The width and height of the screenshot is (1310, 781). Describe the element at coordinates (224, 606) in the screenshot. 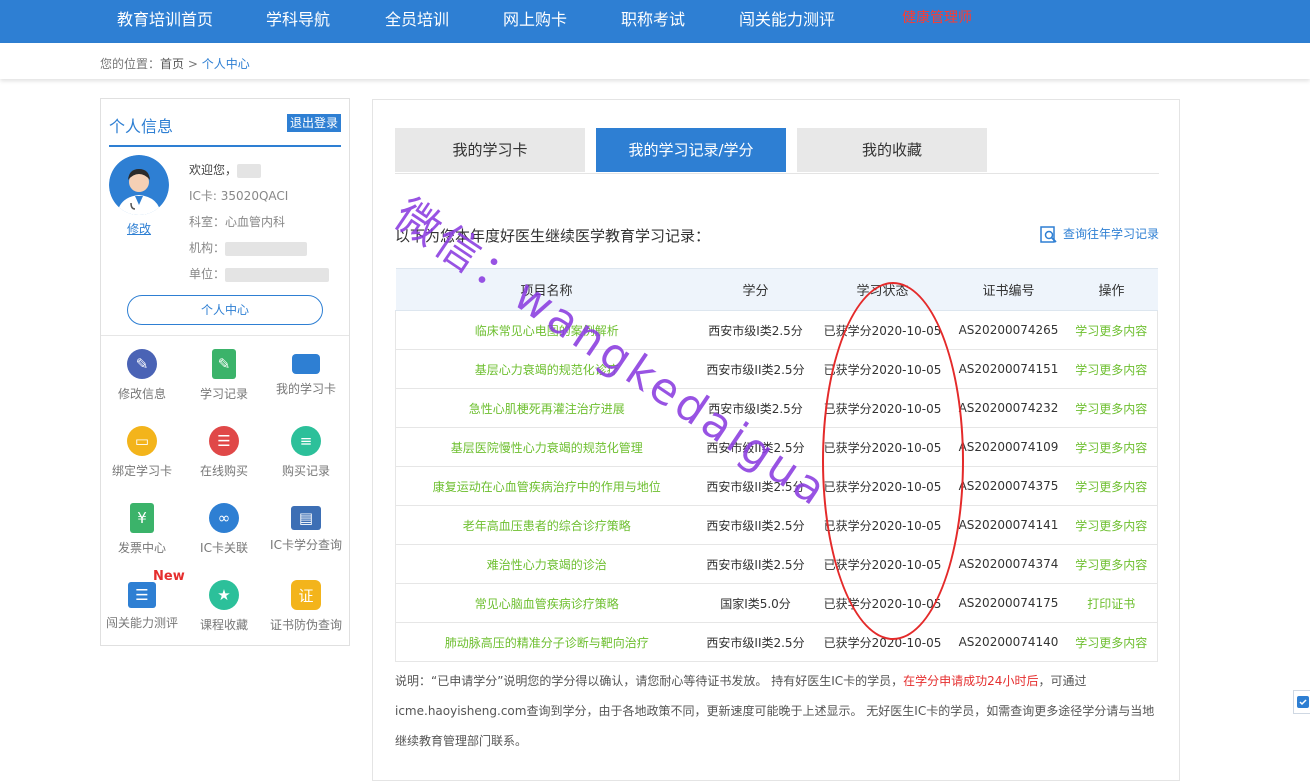

I see `menu-course-favorites: ★ 课程收藏` at that location.